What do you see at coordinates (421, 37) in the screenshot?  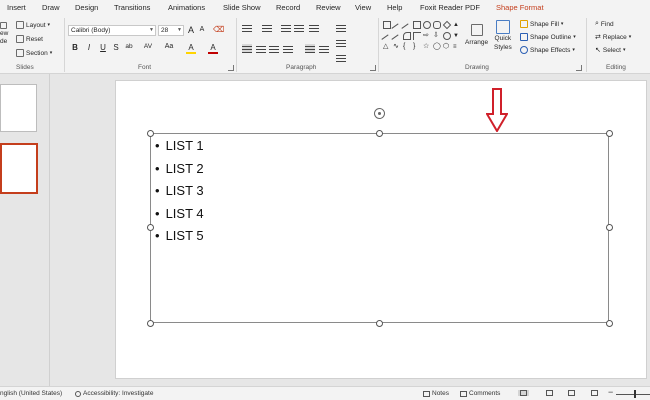 I see `shapes-gallery: ▲ ⇨ ⇩ ▼ △ ∿ { } ☆ ◯ ⬡ ≡` at bounding box center [421, 37].